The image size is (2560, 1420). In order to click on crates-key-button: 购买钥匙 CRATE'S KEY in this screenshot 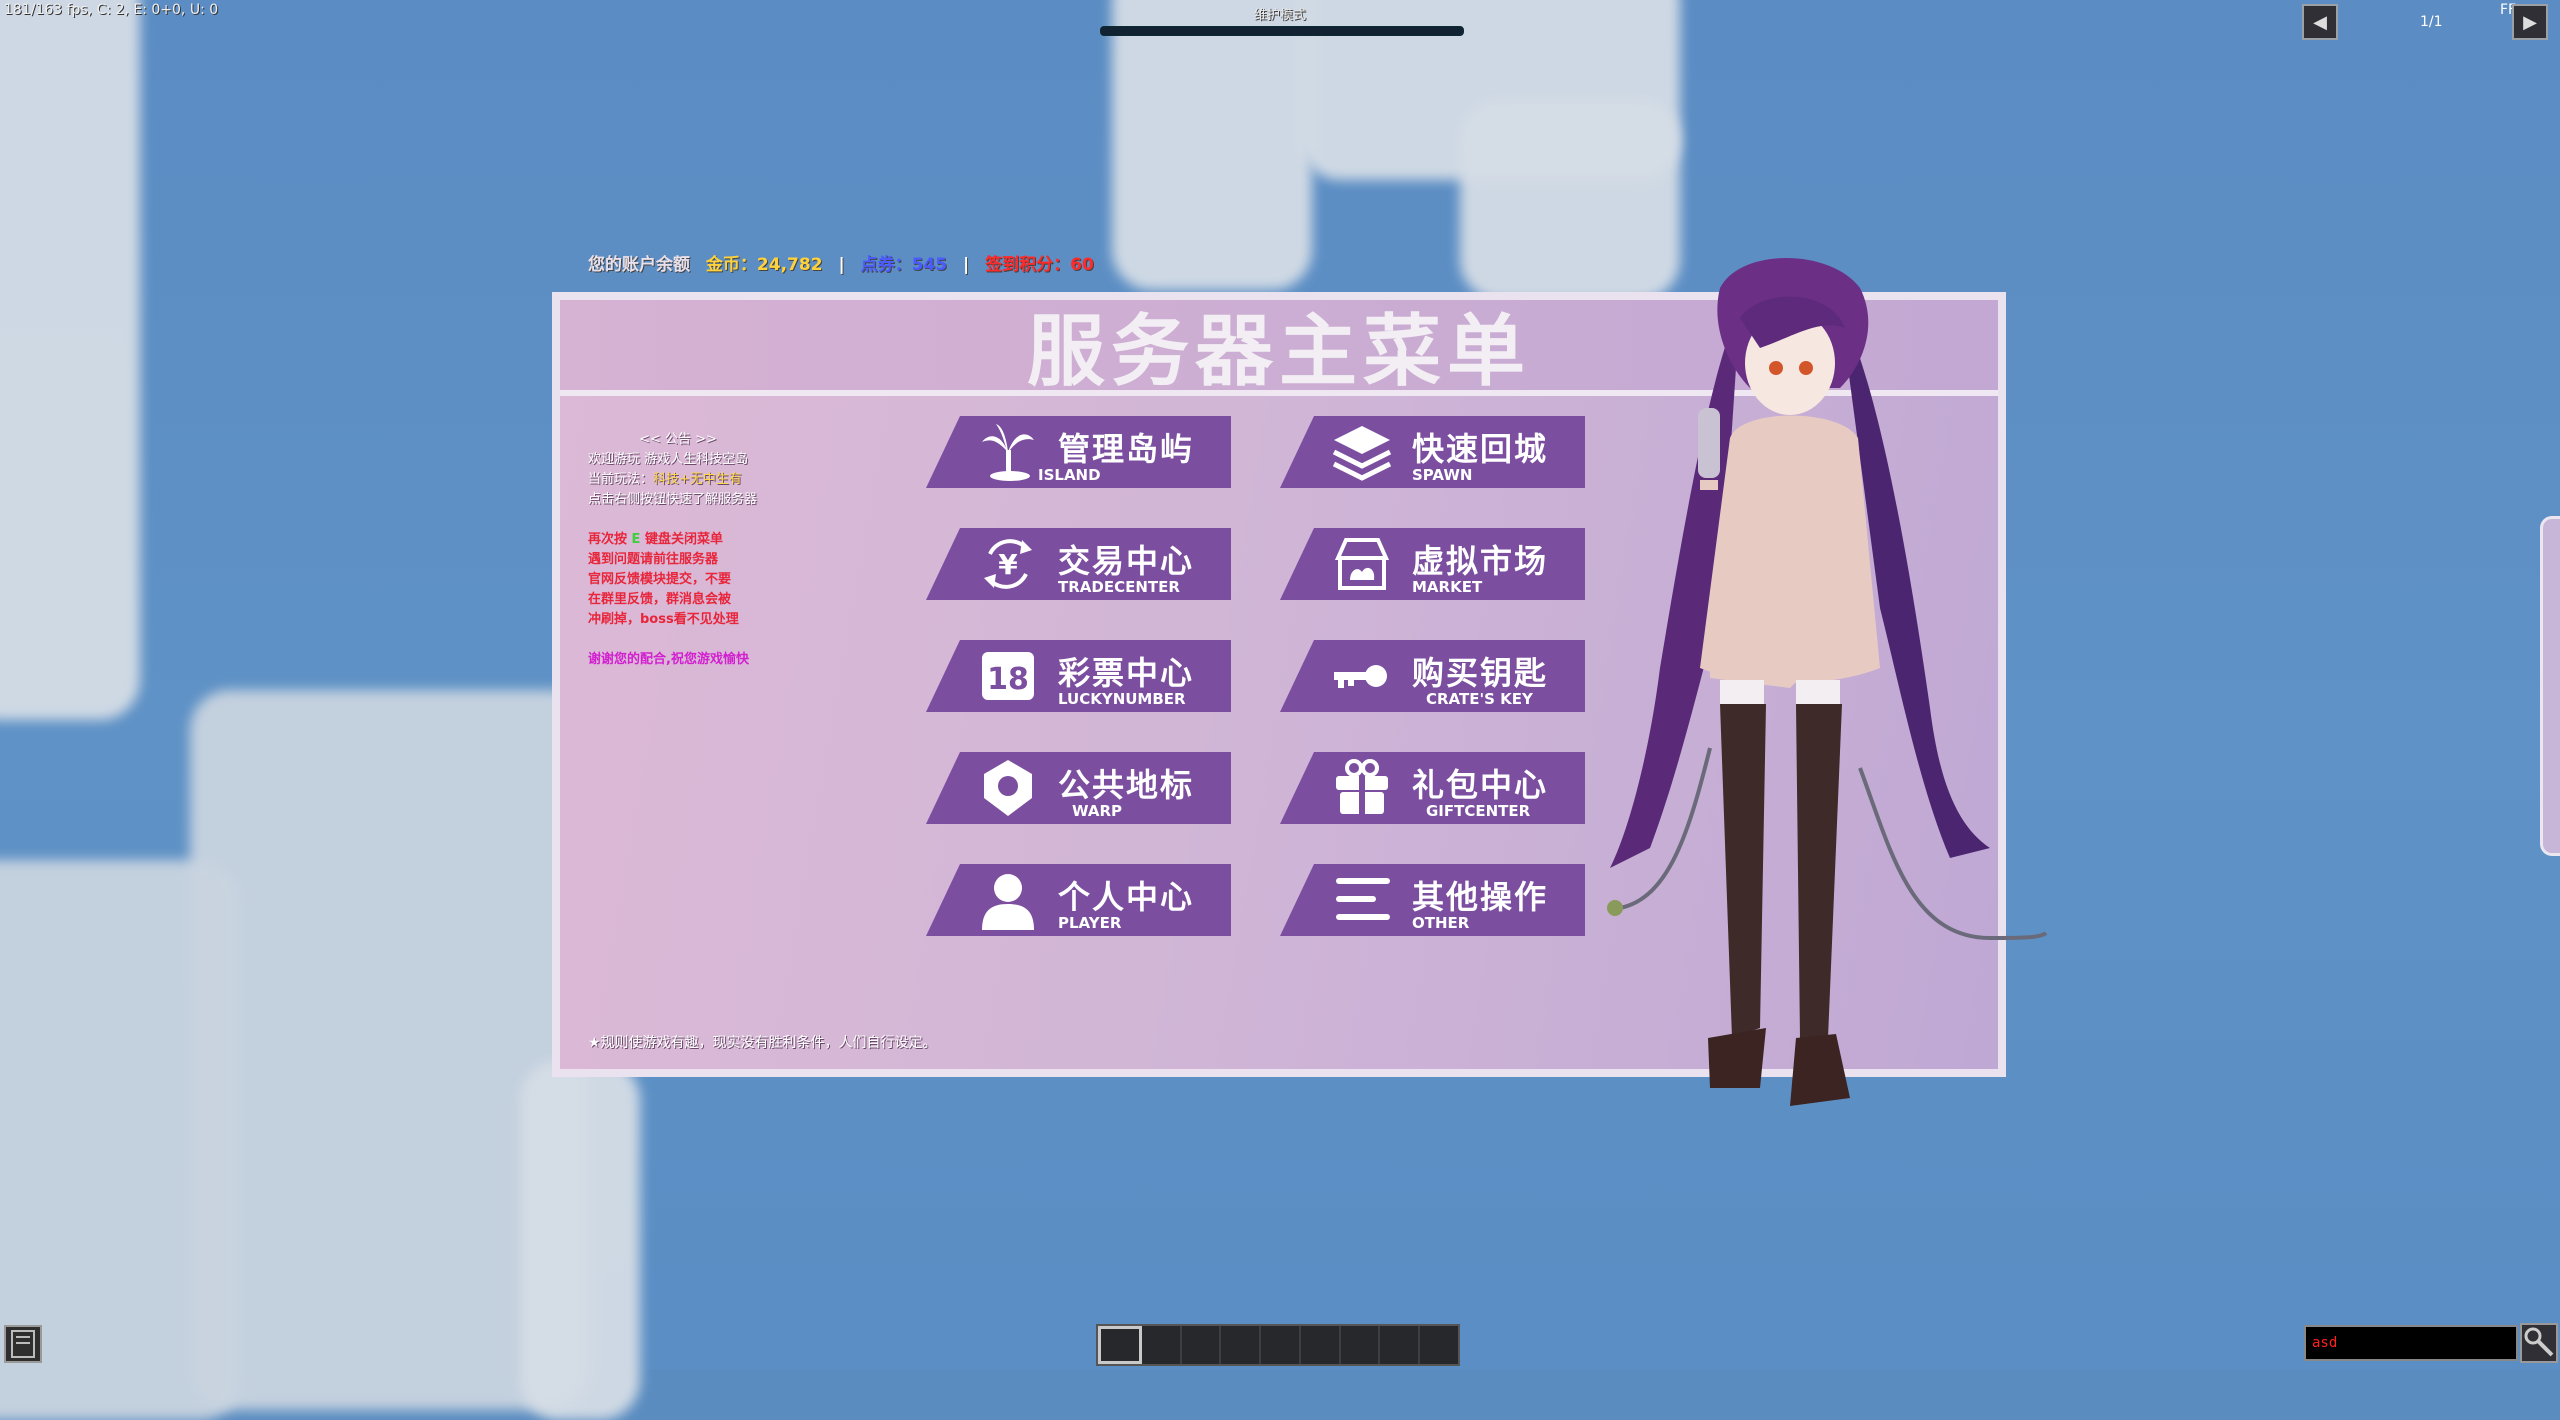, I will do `click(1432, 676)`.